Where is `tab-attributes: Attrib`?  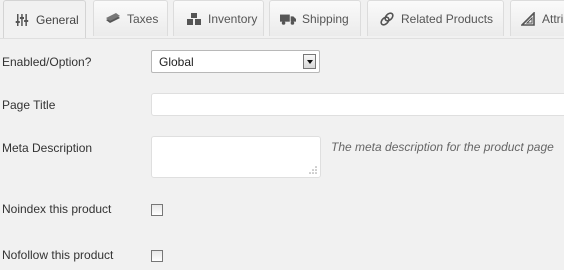
tab-attributes: Attrib is located at coordinates (537, 18).